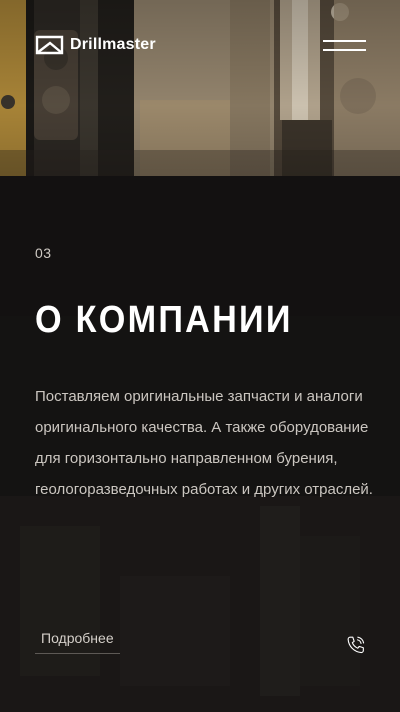  Describe the element at coordinates (113, 44) in the screenshot. I see `brand-name: Drillmaster` at that location.